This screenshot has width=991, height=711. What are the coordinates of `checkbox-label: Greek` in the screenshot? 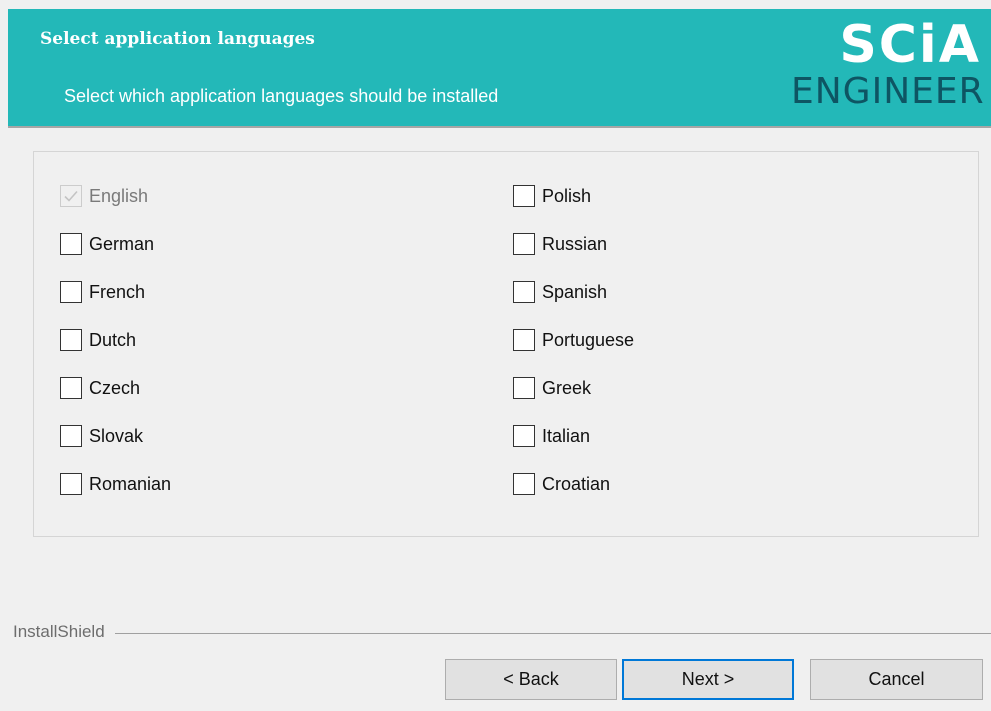 It's located at (567, 387).